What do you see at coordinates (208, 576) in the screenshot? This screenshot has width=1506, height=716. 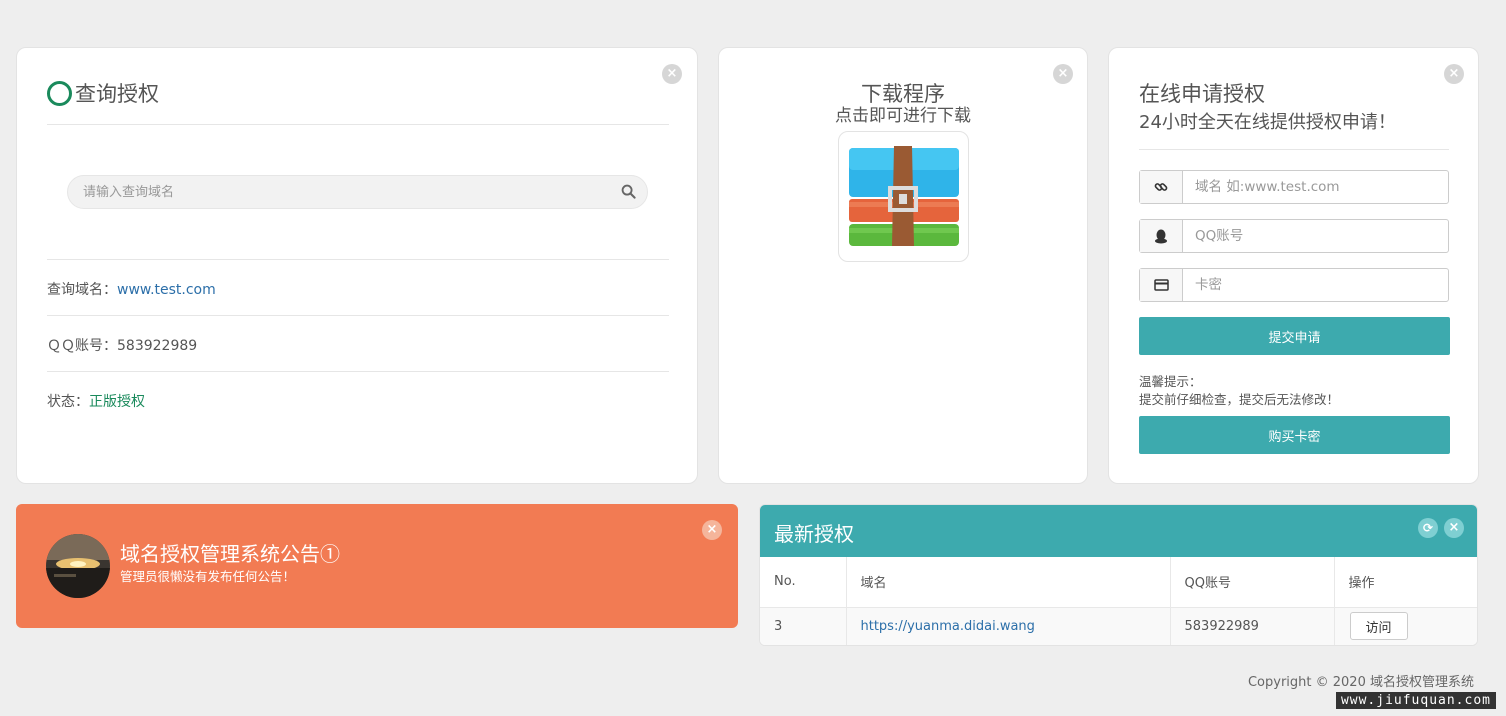 I see `notice-text: 管理员很懒没有发布任何公告！` at bounding box center [208, 576].